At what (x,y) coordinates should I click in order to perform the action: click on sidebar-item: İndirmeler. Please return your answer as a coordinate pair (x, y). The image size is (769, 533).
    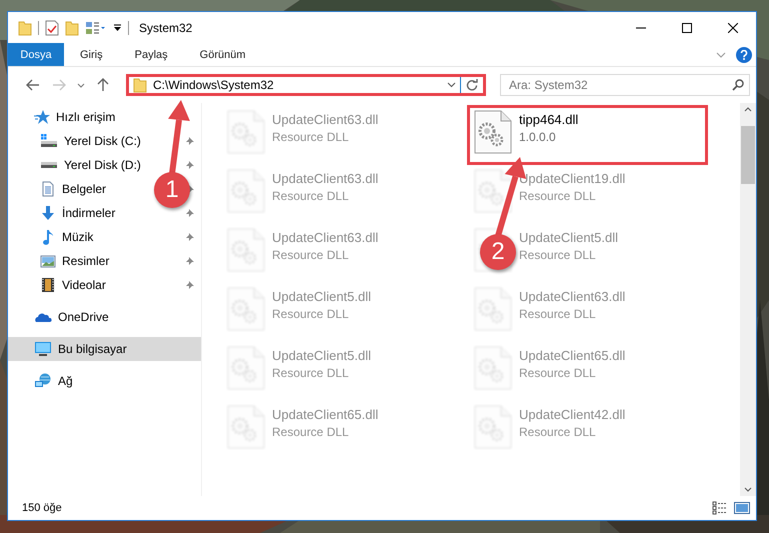
    Looking at the image, I should click on (78, 213).